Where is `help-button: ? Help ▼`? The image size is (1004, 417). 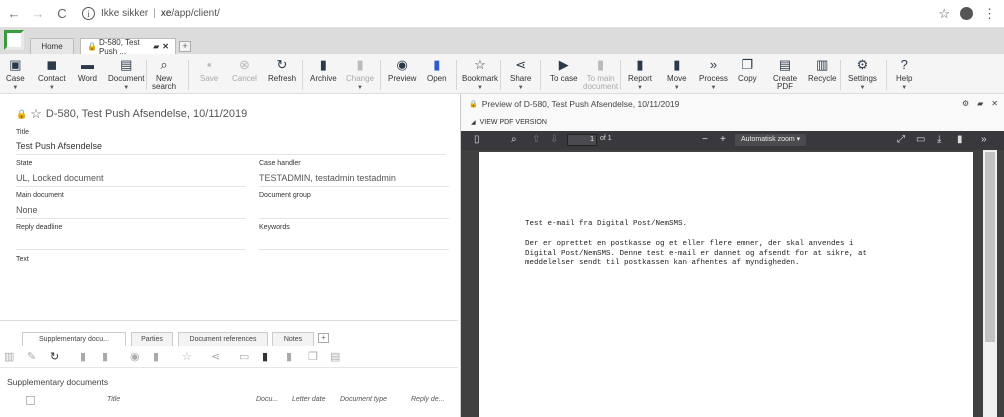 help-button: ? Help ▼ is located at coordinates (904, 74).